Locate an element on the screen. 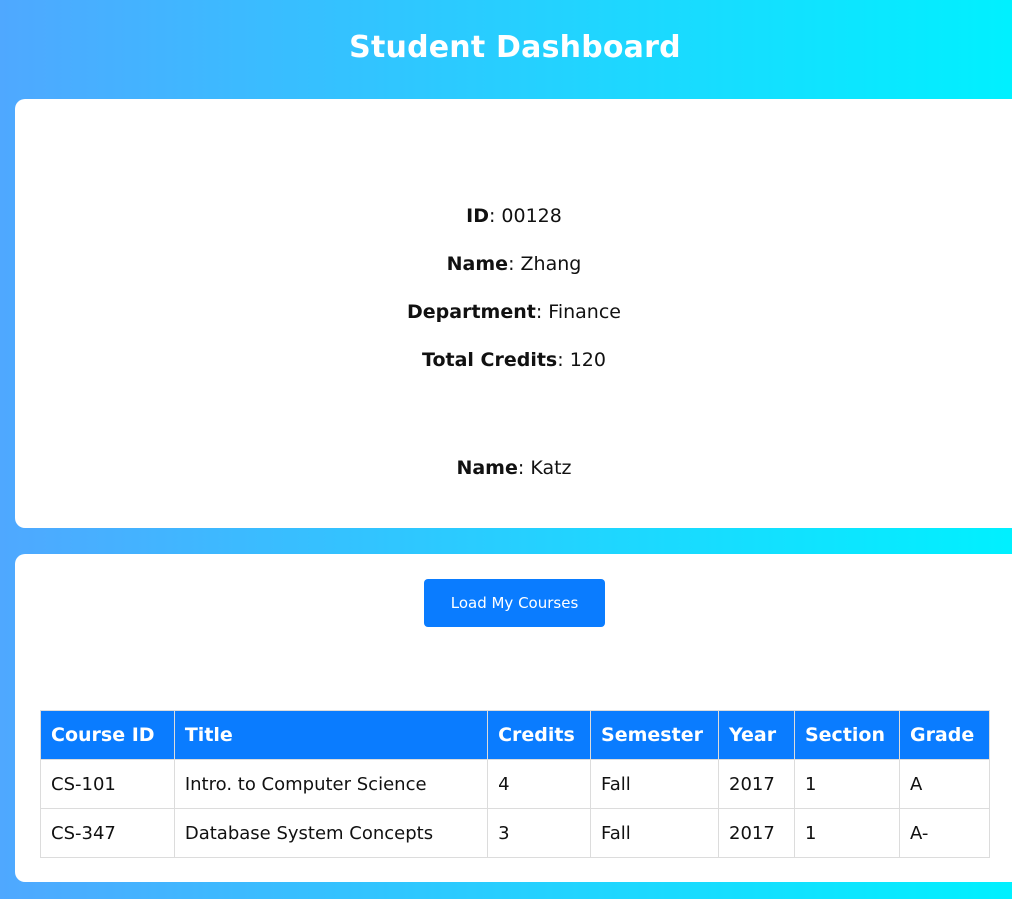 This screenshot has width=1012, height=899. cell-title: Intro. to Computer Science is located at coordinates (331, 784).